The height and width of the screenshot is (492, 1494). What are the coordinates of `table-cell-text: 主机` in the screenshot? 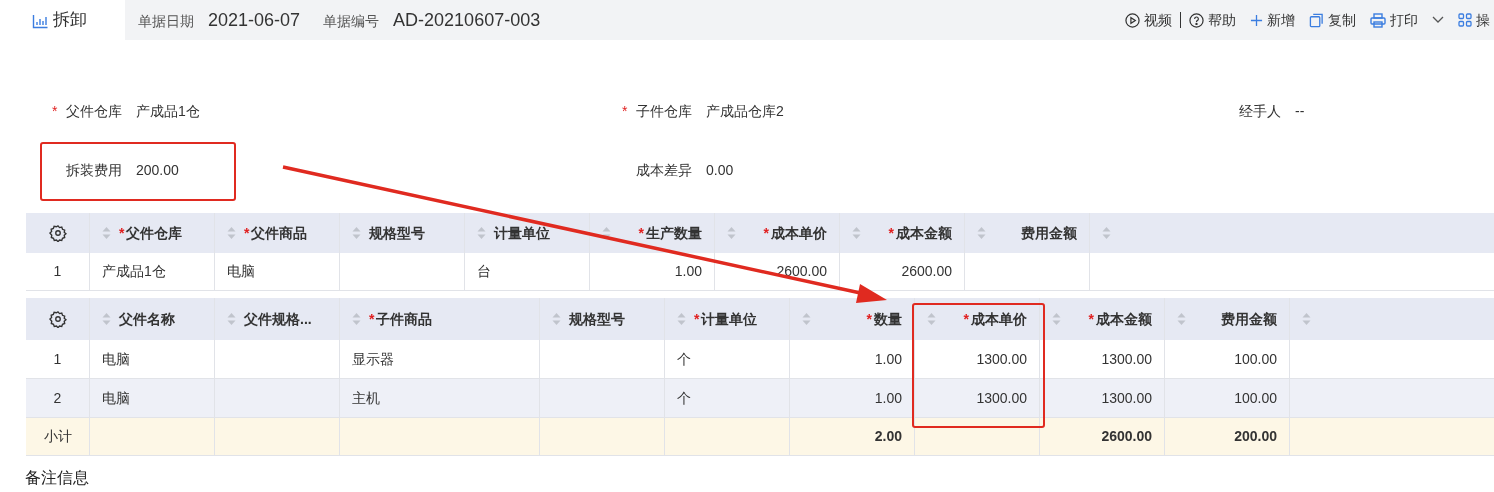 It's located at (366, 398).